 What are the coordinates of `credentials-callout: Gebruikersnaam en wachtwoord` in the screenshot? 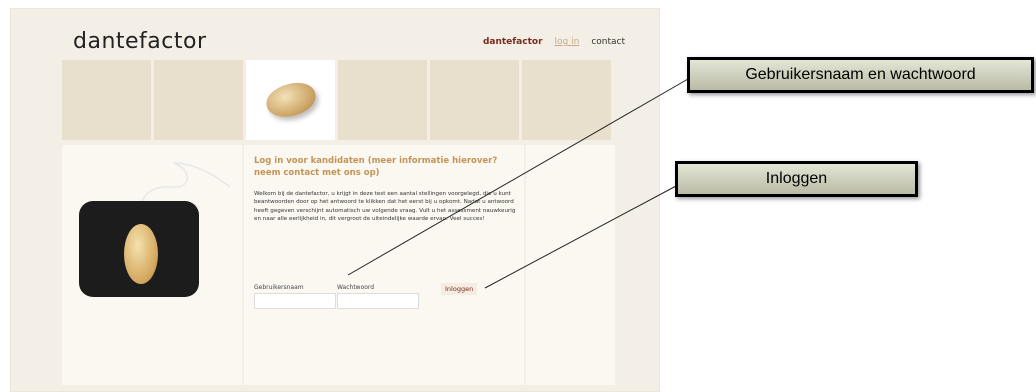 It's located at (860, 75).